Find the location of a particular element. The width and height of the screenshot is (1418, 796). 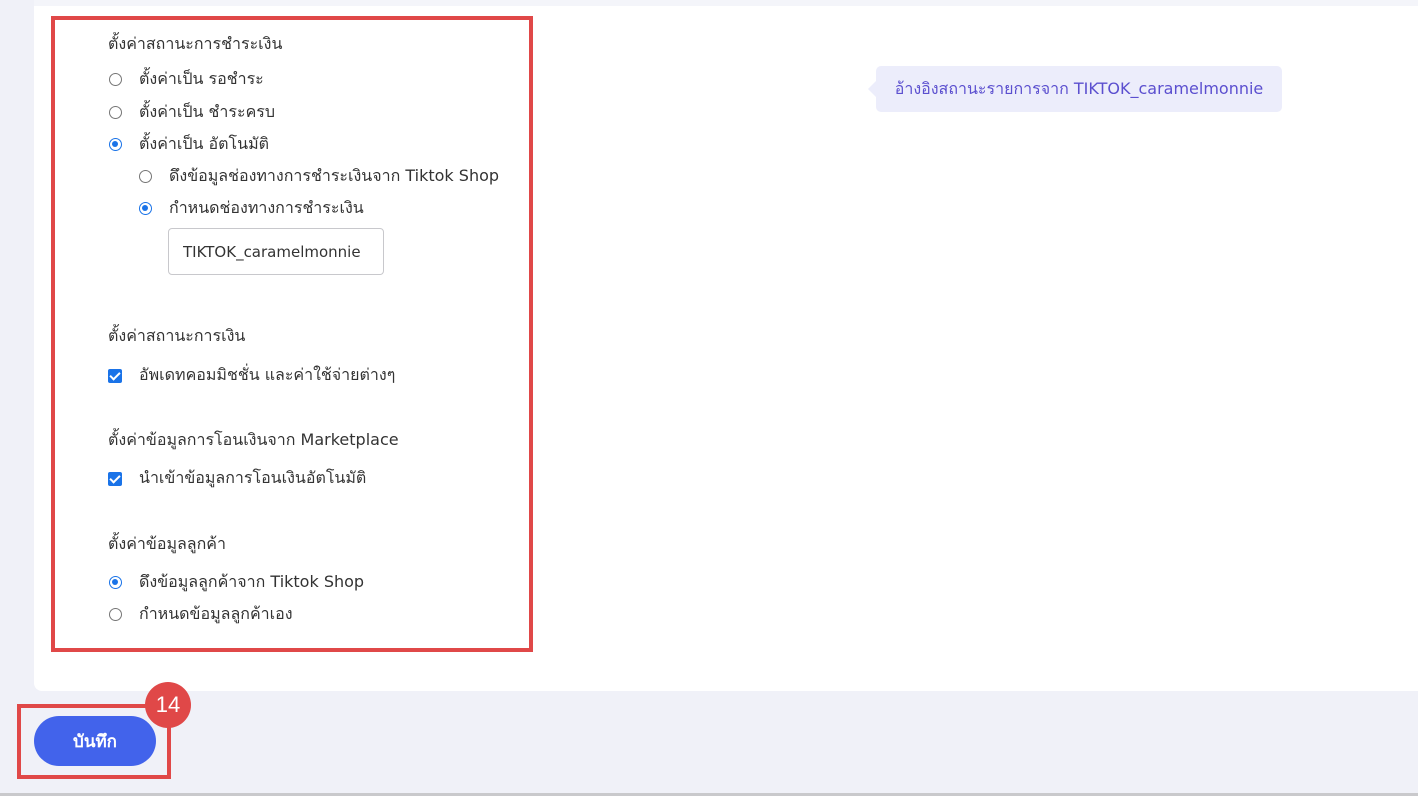

save-button: บันทึก is located at coordinates (95, 741).